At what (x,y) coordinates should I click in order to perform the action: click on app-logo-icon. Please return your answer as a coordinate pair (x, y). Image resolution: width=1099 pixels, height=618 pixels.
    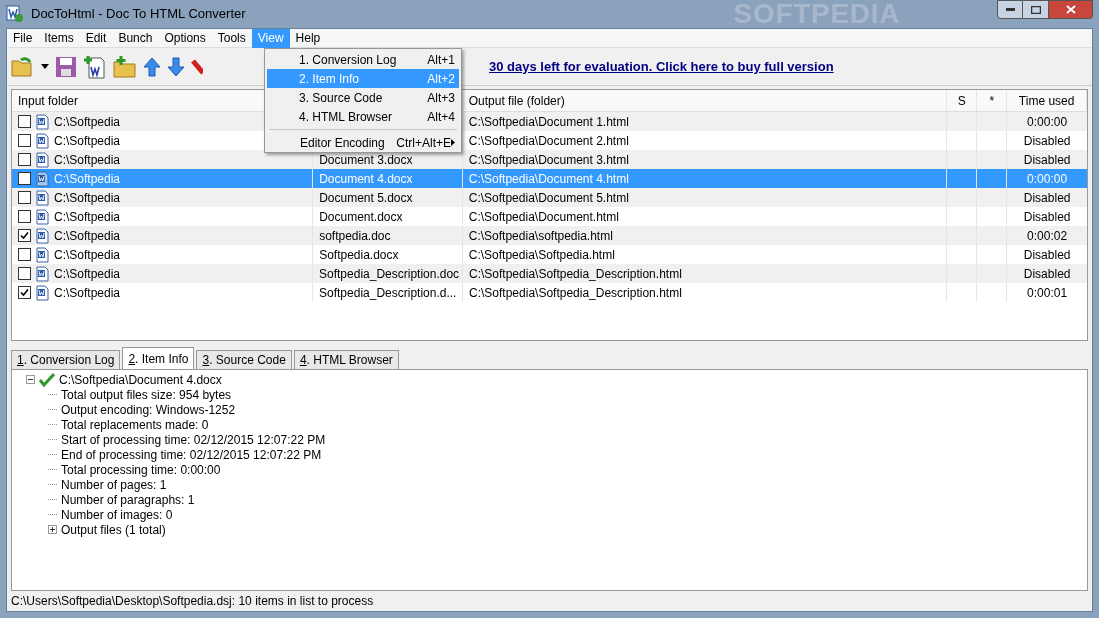
    Looking at the image, I should click on (14, 14).